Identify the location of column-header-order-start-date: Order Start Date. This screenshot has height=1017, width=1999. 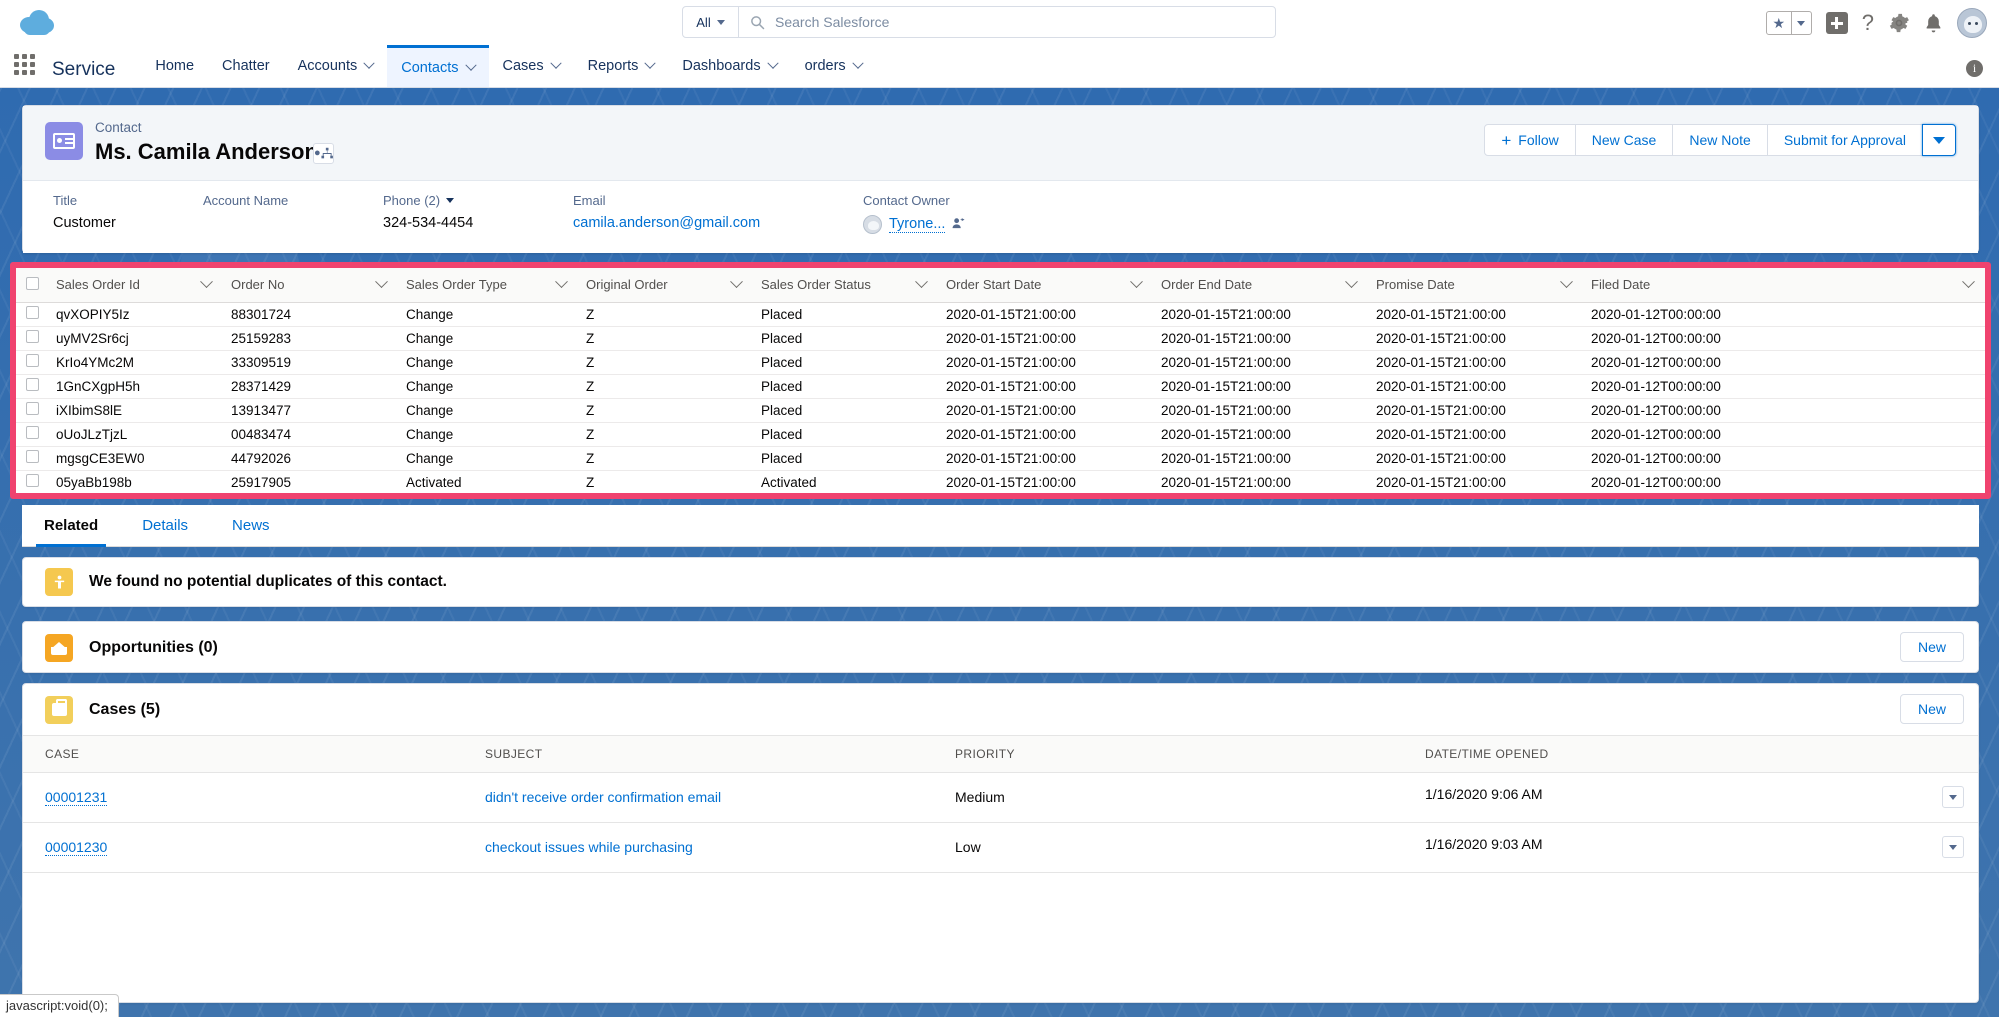
(1045, 285).